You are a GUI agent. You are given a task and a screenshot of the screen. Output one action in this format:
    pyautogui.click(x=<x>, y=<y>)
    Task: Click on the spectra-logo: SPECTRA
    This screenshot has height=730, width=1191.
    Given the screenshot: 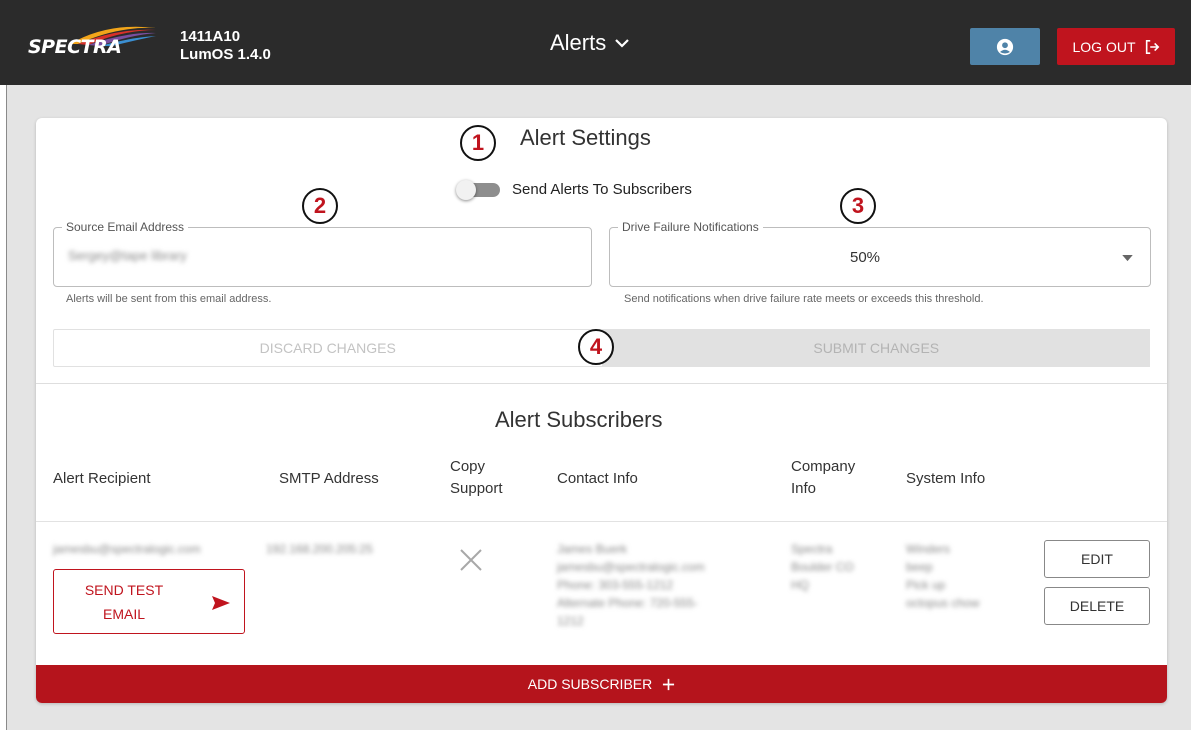 What is the action you would take?
    pyautogui.click(x=92, y=43)
    